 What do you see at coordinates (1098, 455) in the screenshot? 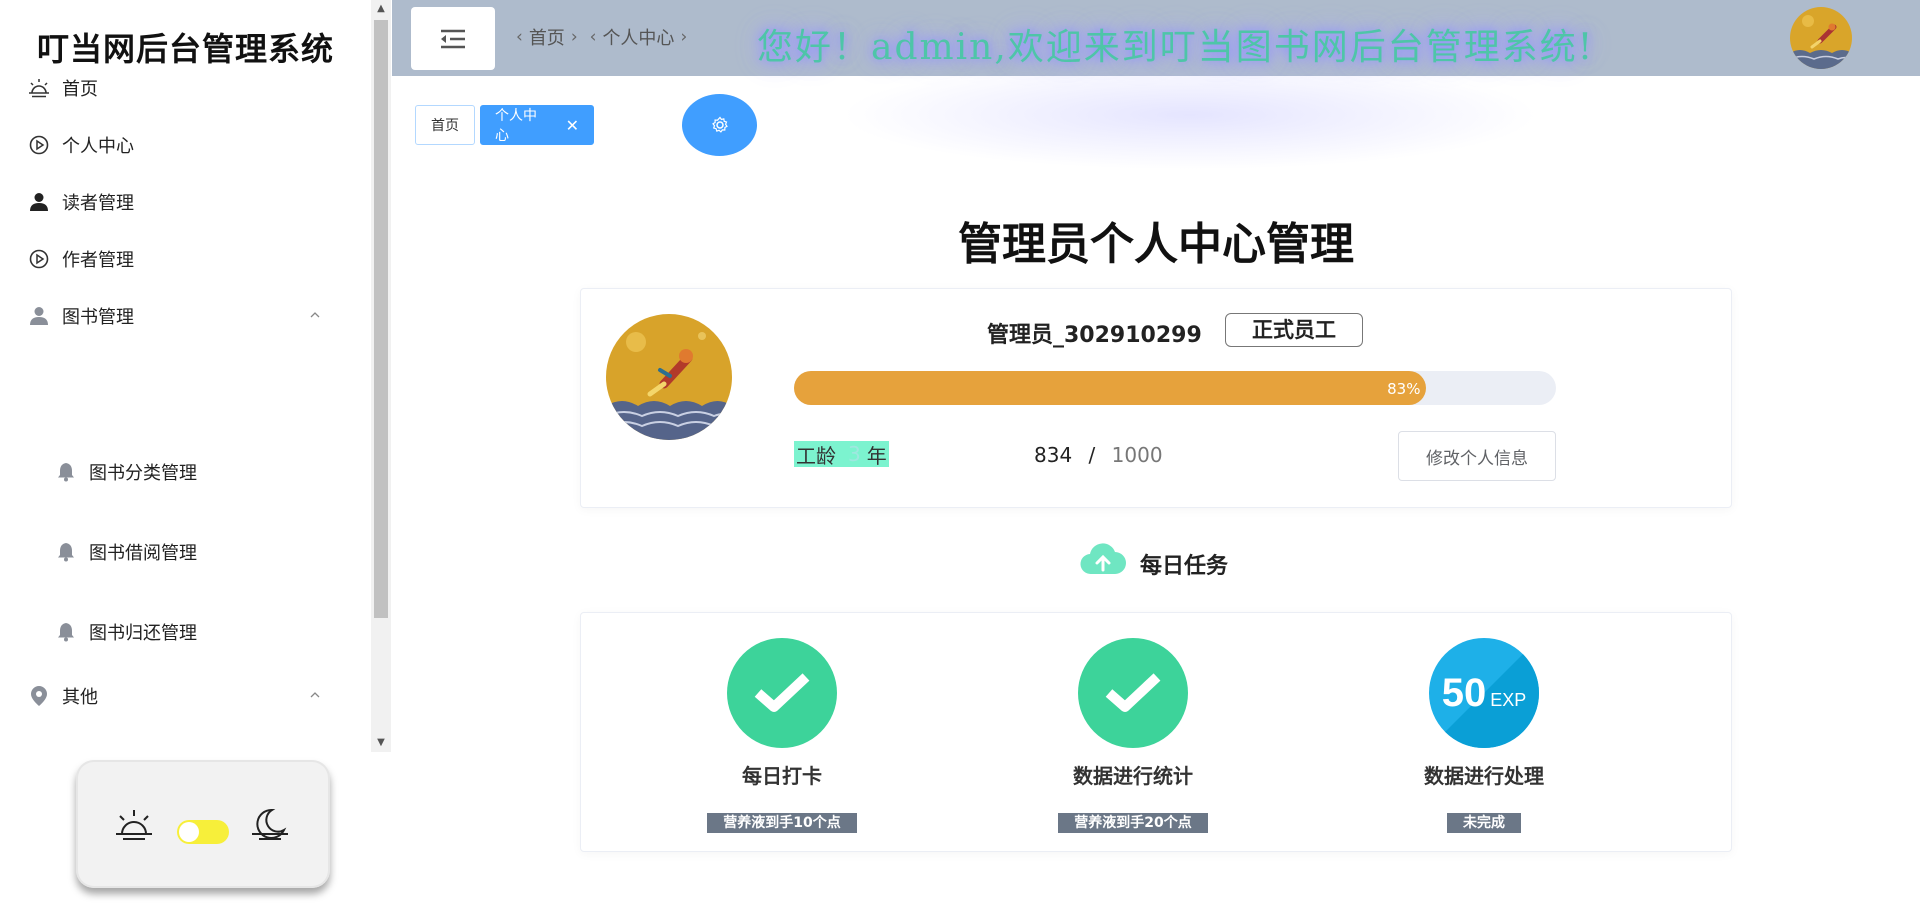
I see `points-counter: 834 / 1000` at bounding box center [1098, 455].